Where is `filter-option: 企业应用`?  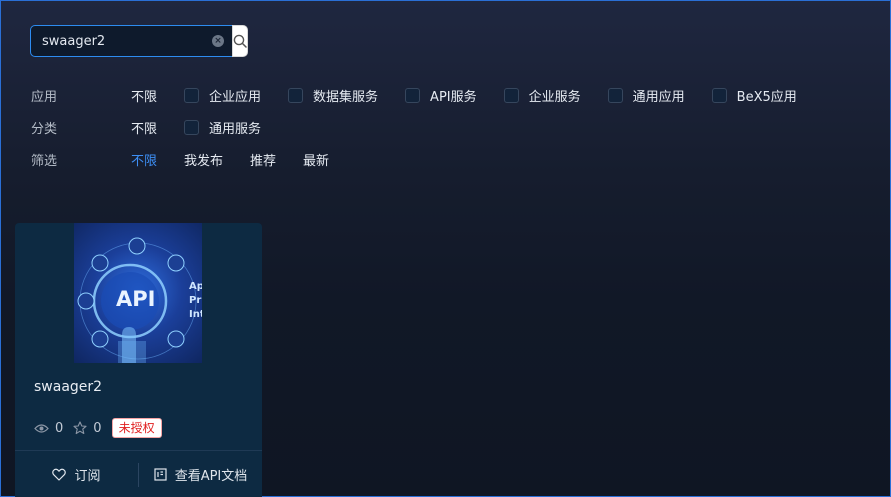
filter-option: 企业应用 is located at coordinates (222, 95).